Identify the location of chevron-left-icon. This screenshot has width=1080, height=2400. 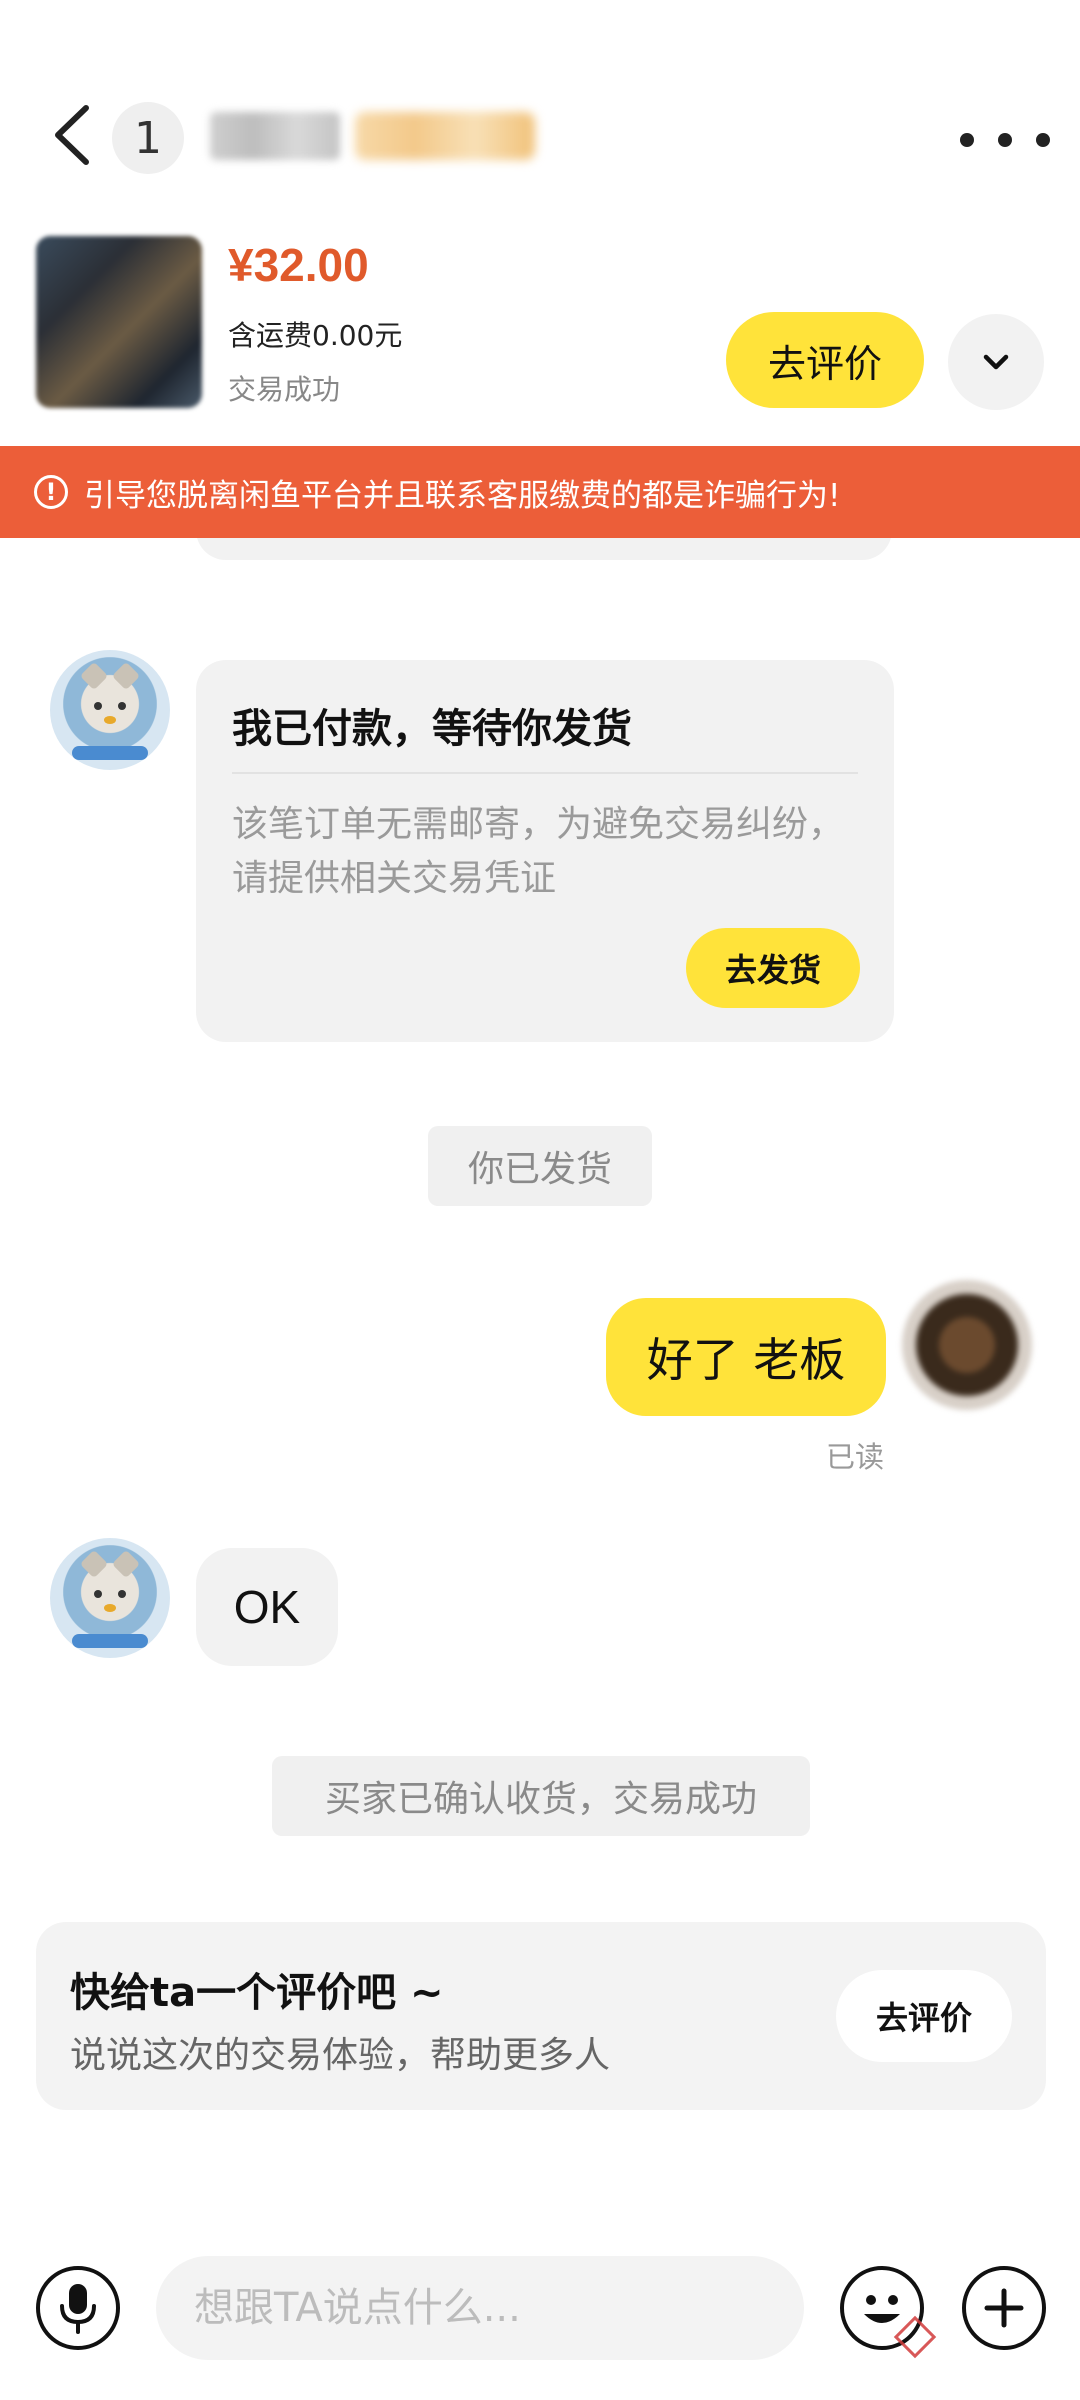
(72, 135).